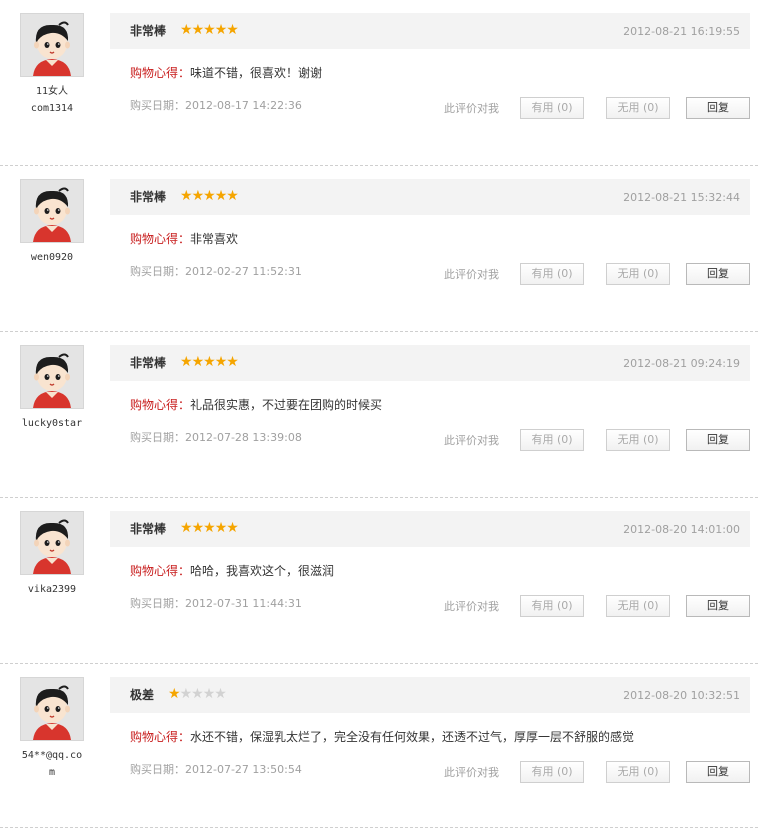  I want to click on review-content: 购物心得：礼品很实惠，不过要在团购的时候买, so click(256, 405).